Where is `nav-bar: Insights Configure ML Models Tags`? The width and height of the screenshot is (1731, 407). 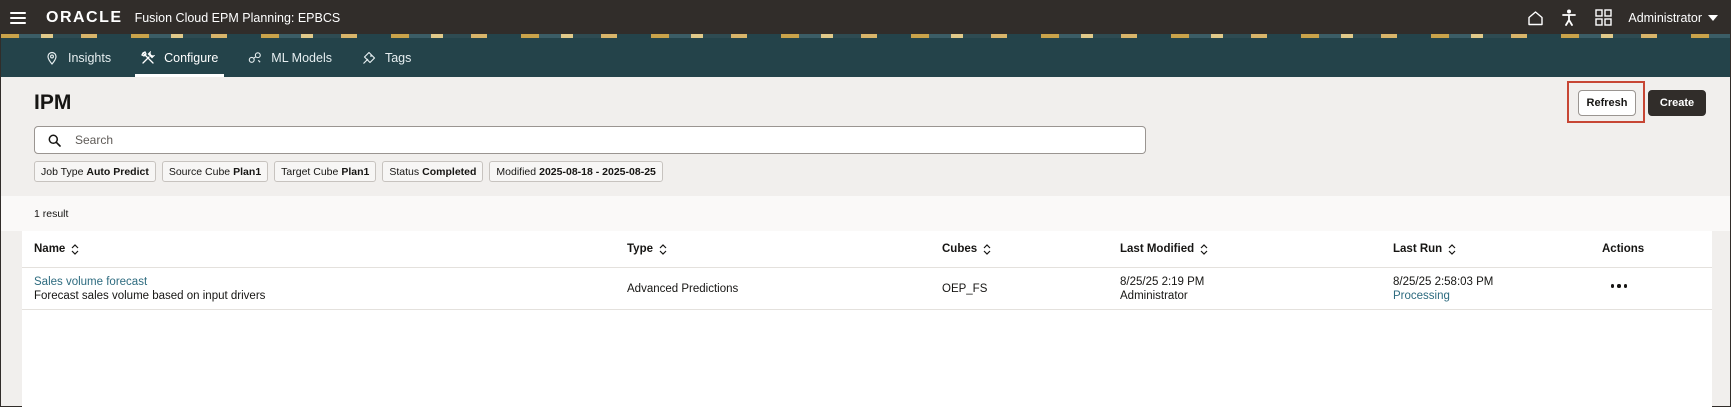
nav-bar: Insights Configure ML Models Tags is located at coordinates (865, 57).